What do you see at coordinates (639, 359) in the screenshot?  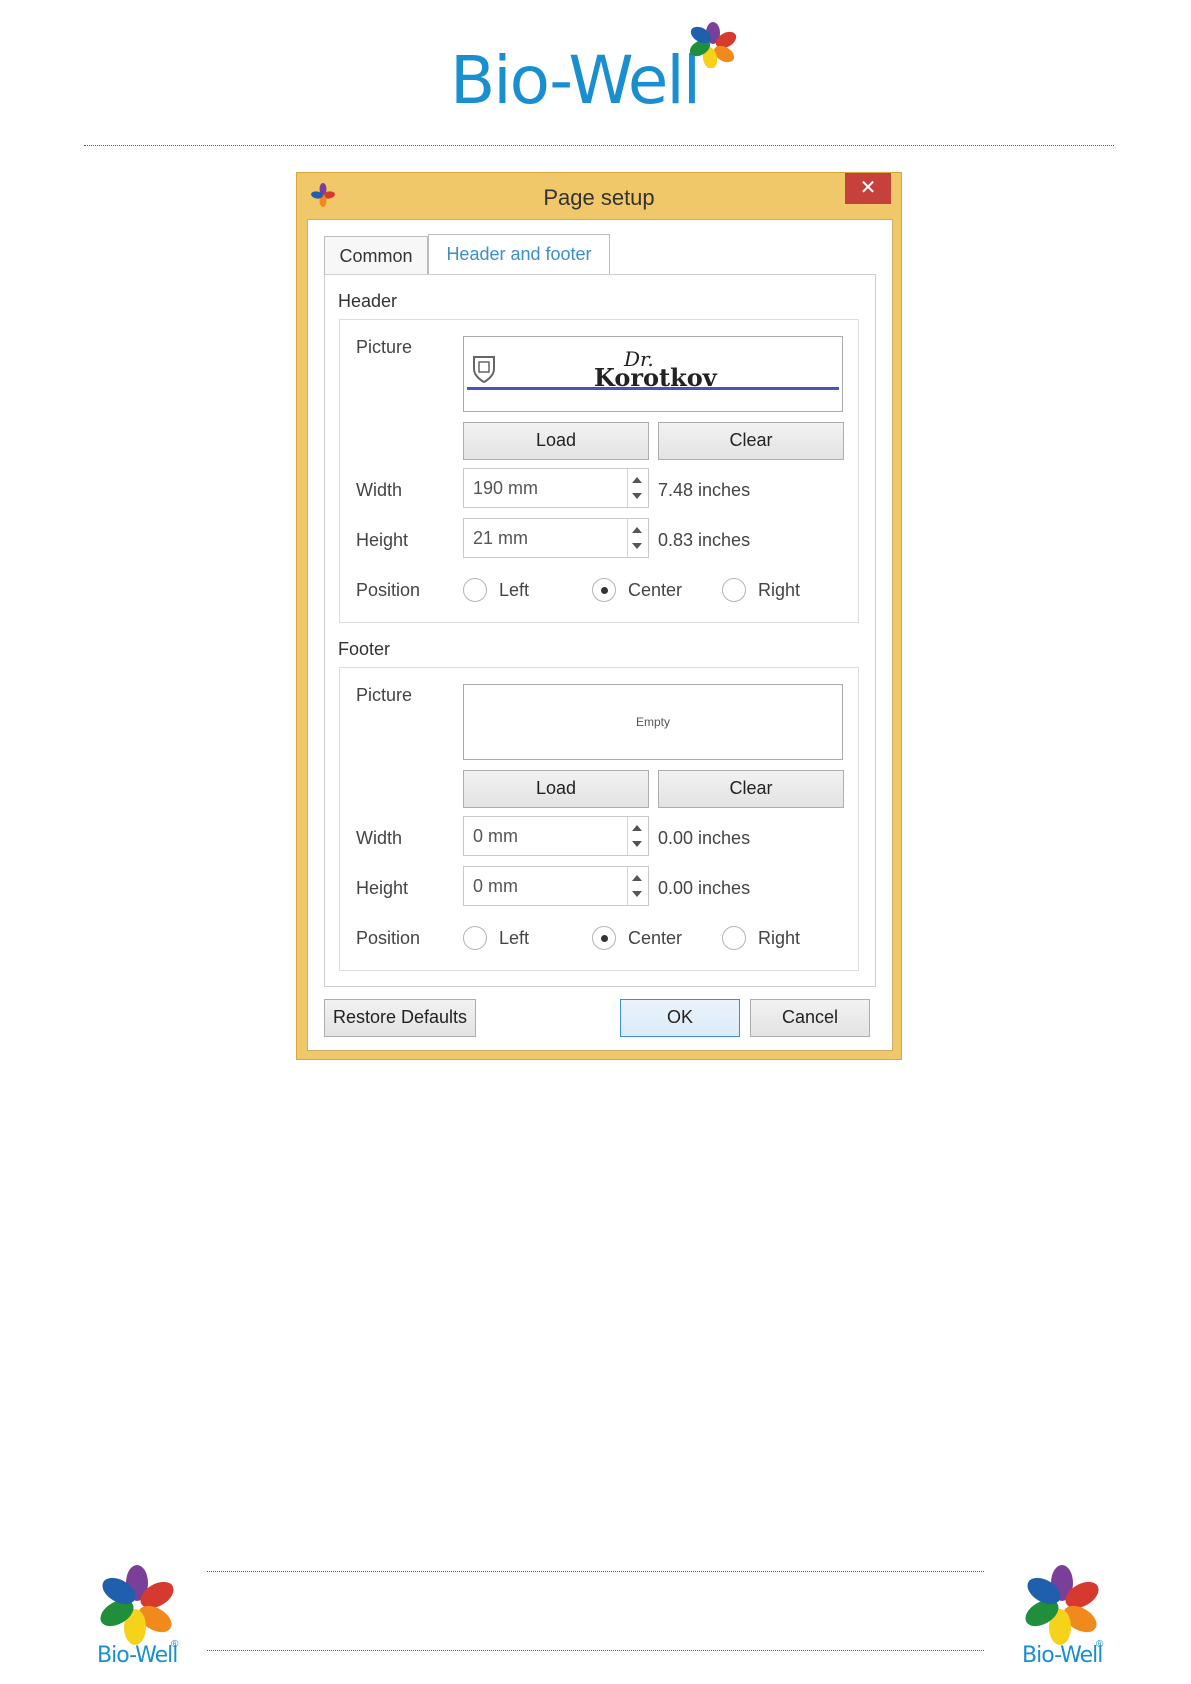 I see `header-picture-logo-prefix: Dr.` at bounding box center [639, 359].